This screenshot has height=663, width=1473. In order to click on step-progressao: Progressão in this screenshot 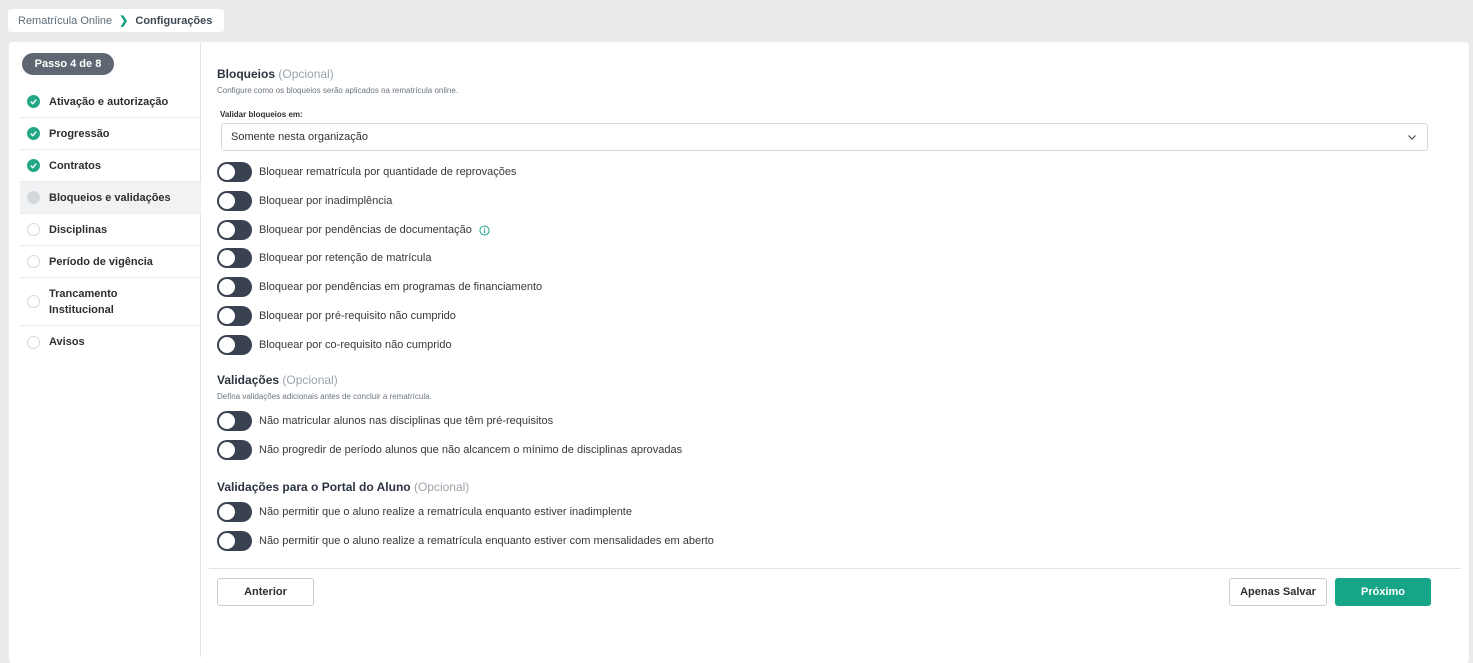, I will do `click(110, 134)`.